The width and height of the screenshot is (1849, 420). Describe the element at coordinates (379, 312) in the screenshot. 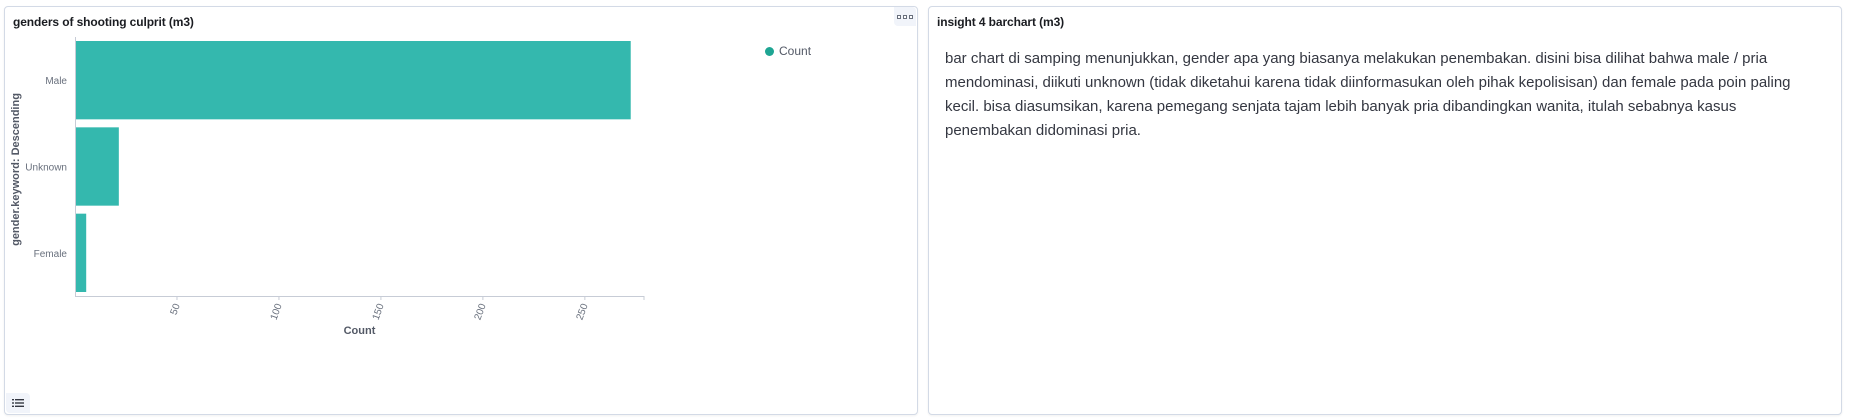

I see `x-tick-label: 150` at that location.